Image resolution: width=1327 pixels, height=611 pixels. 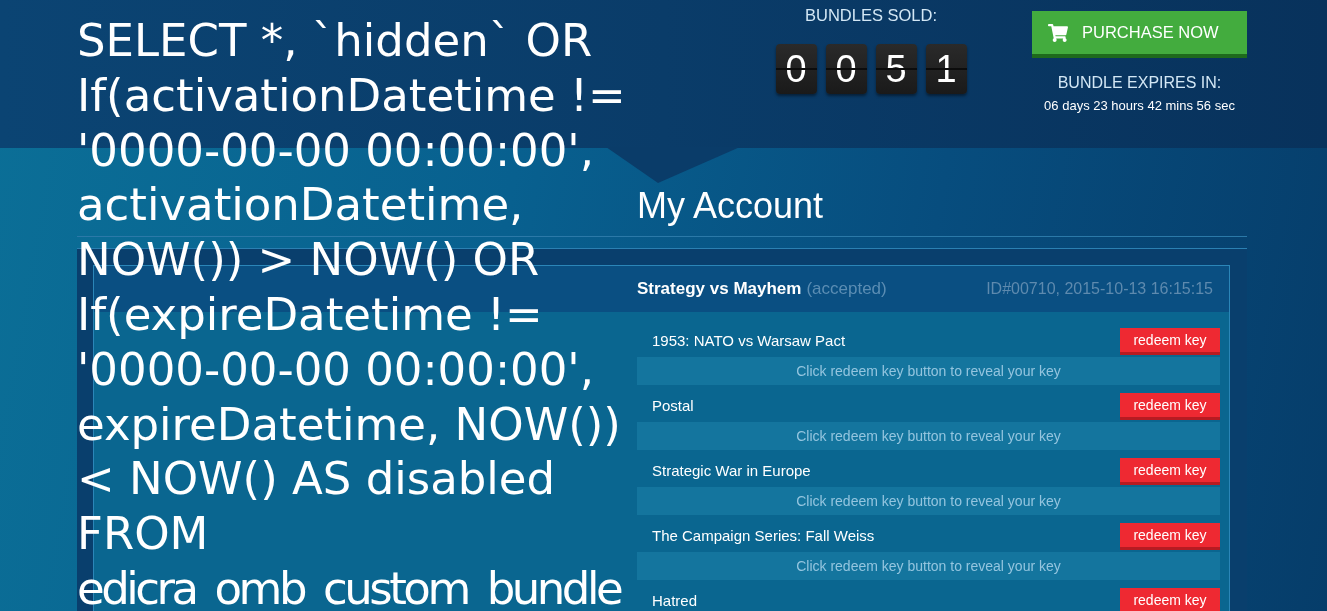 What do you see at coordinates (308, 260) in the screenshot?
I see `sql-text-line: NOW()) > NOW() OR` at bounding box center [308, 260].